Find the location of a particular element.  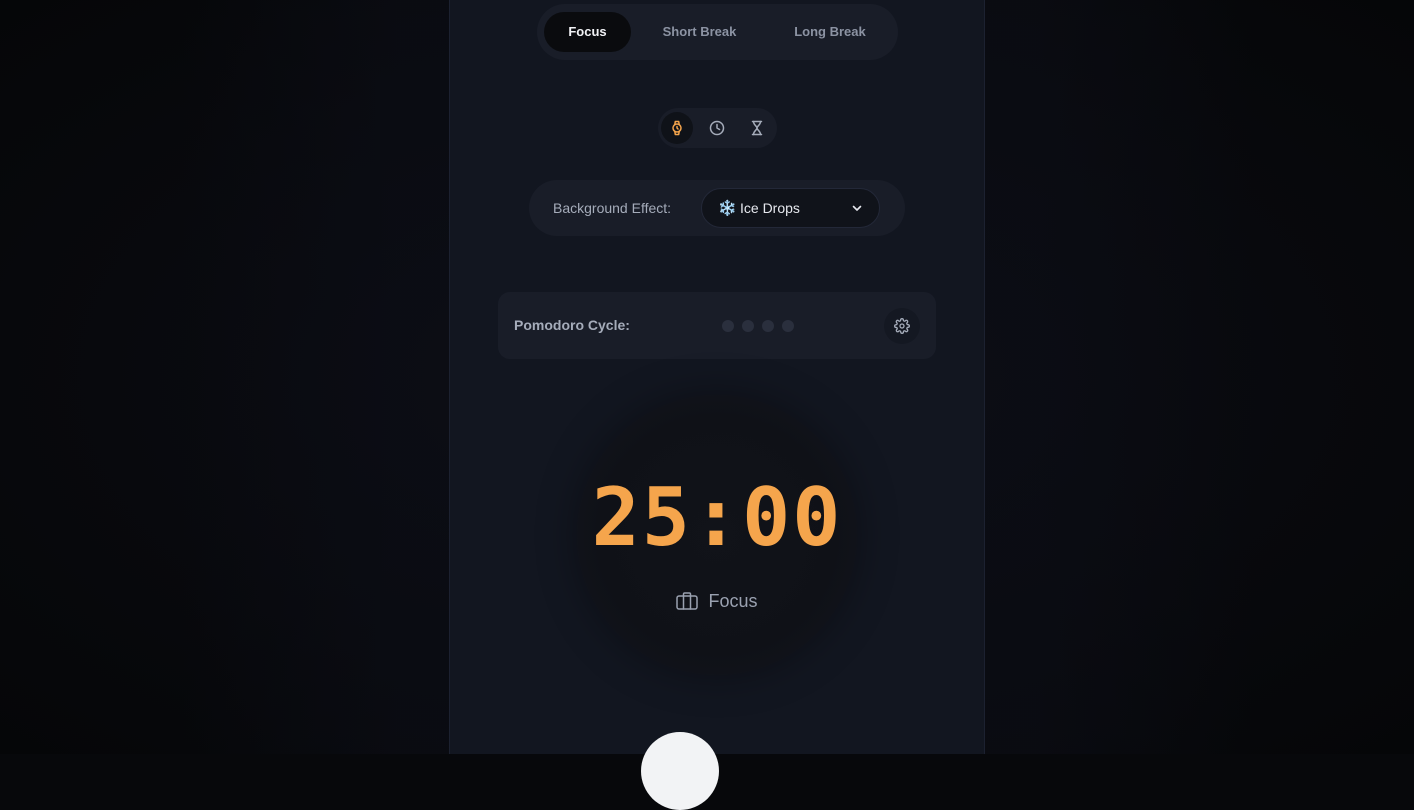

pomodoro-cycle-card: Pomodoro Cycle: is located at coordinates (717, 325).